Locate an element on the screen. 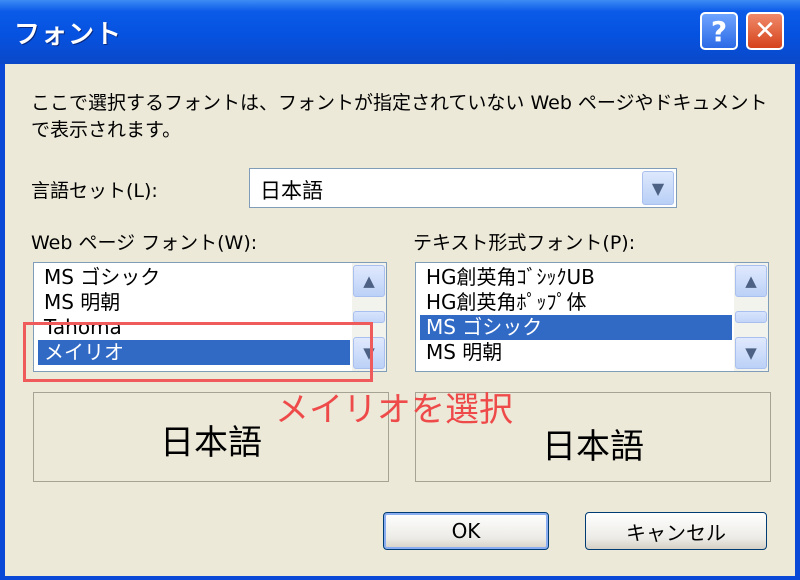 The image size is (800, 580). scroll-down-button: ▼ is located at coordinates (751, 353).